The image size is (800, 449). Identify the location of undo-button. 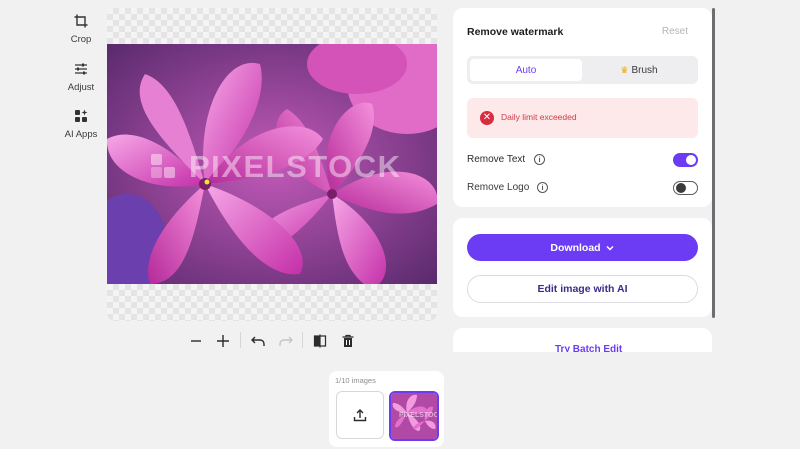
(258, 341).